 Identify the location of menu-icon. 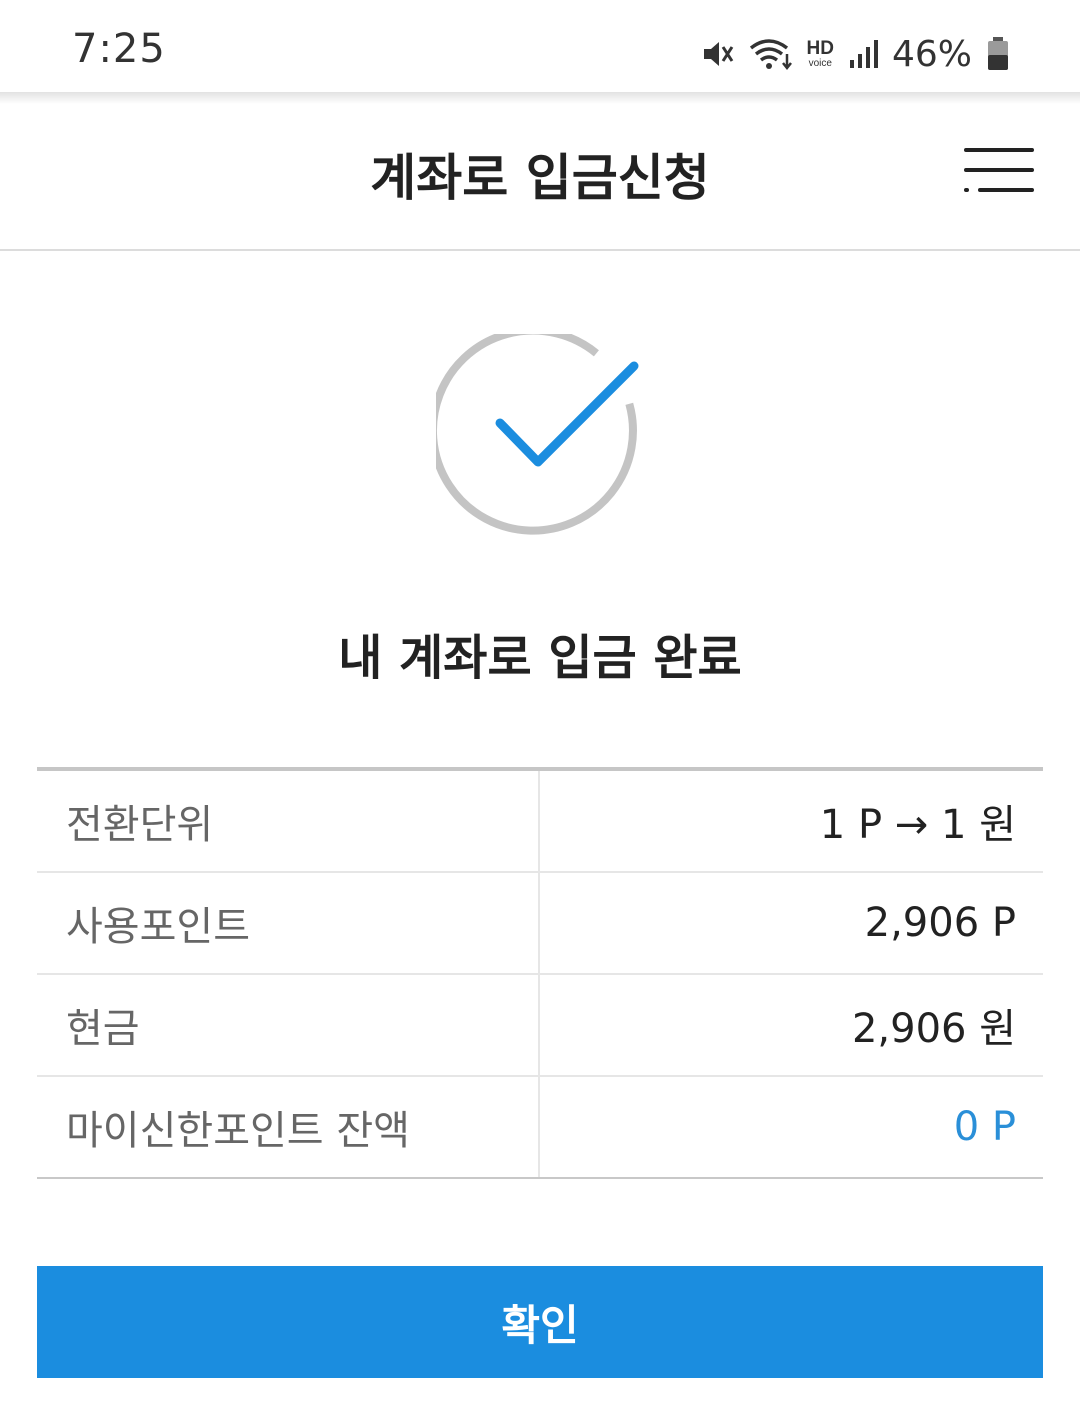
(999, 170).